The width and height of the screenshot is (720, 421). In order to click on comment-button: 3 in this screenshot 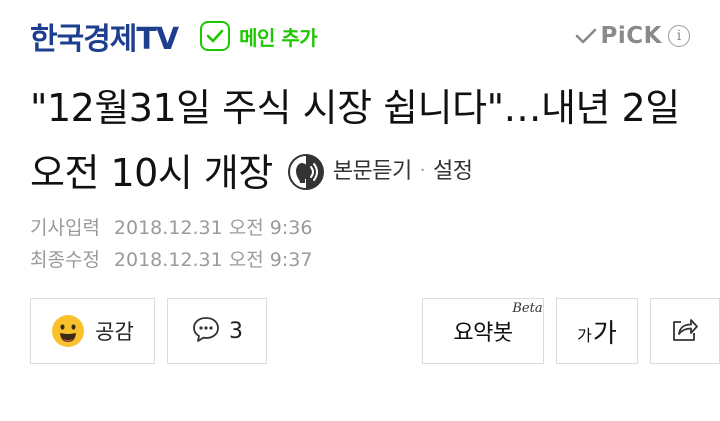, I will do `click(217, 331)`.